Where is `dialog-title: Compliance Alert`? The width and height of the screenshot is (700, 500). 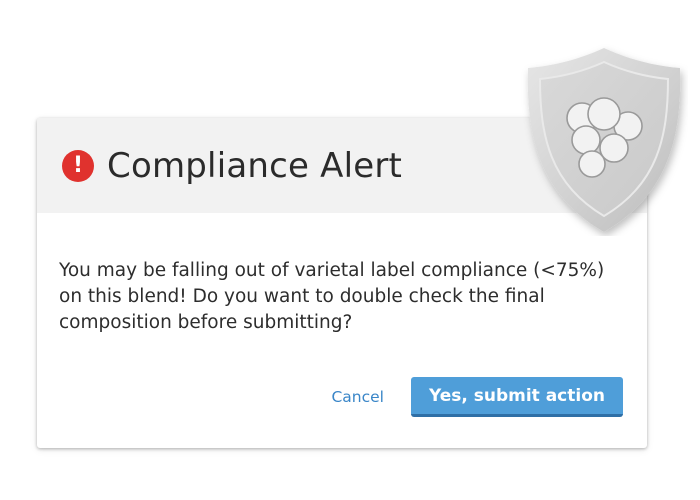 dialog-title: Compliance Alert is located at coordinates (255, 165).